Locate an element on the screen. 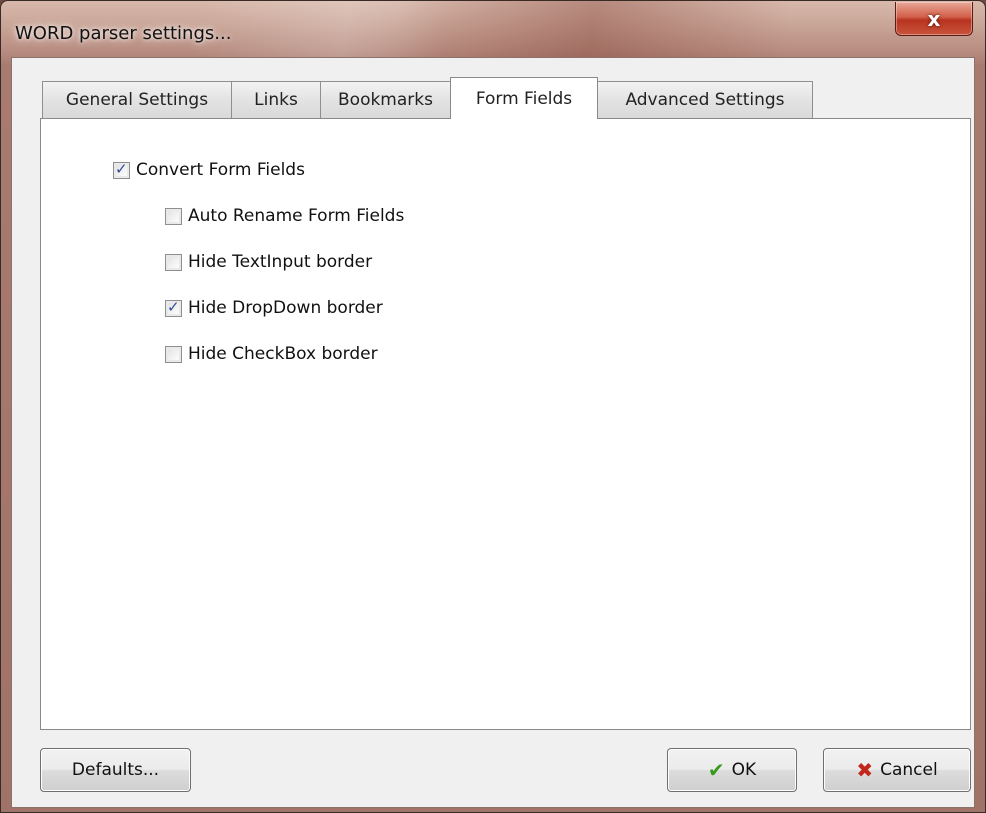  tab-label: General Settings is located at coordinates (137, 100).